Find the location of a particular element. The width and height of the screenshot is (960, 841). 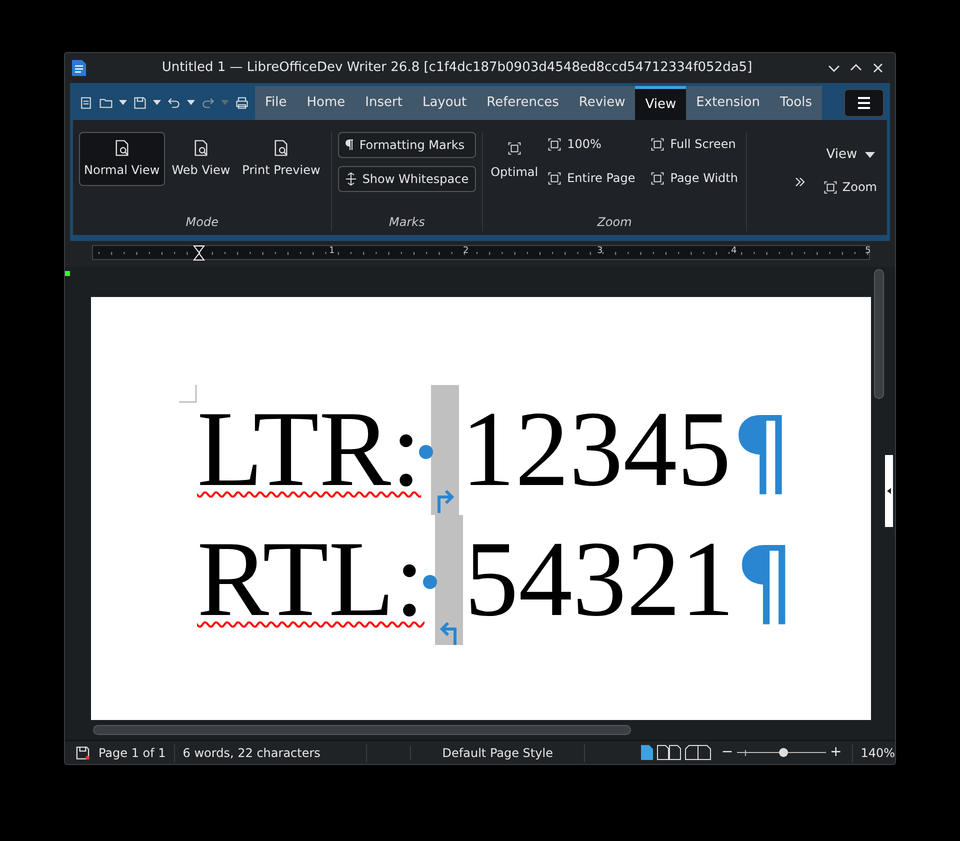

zoom-option-button: 100% is located at coordinates (592, 144).